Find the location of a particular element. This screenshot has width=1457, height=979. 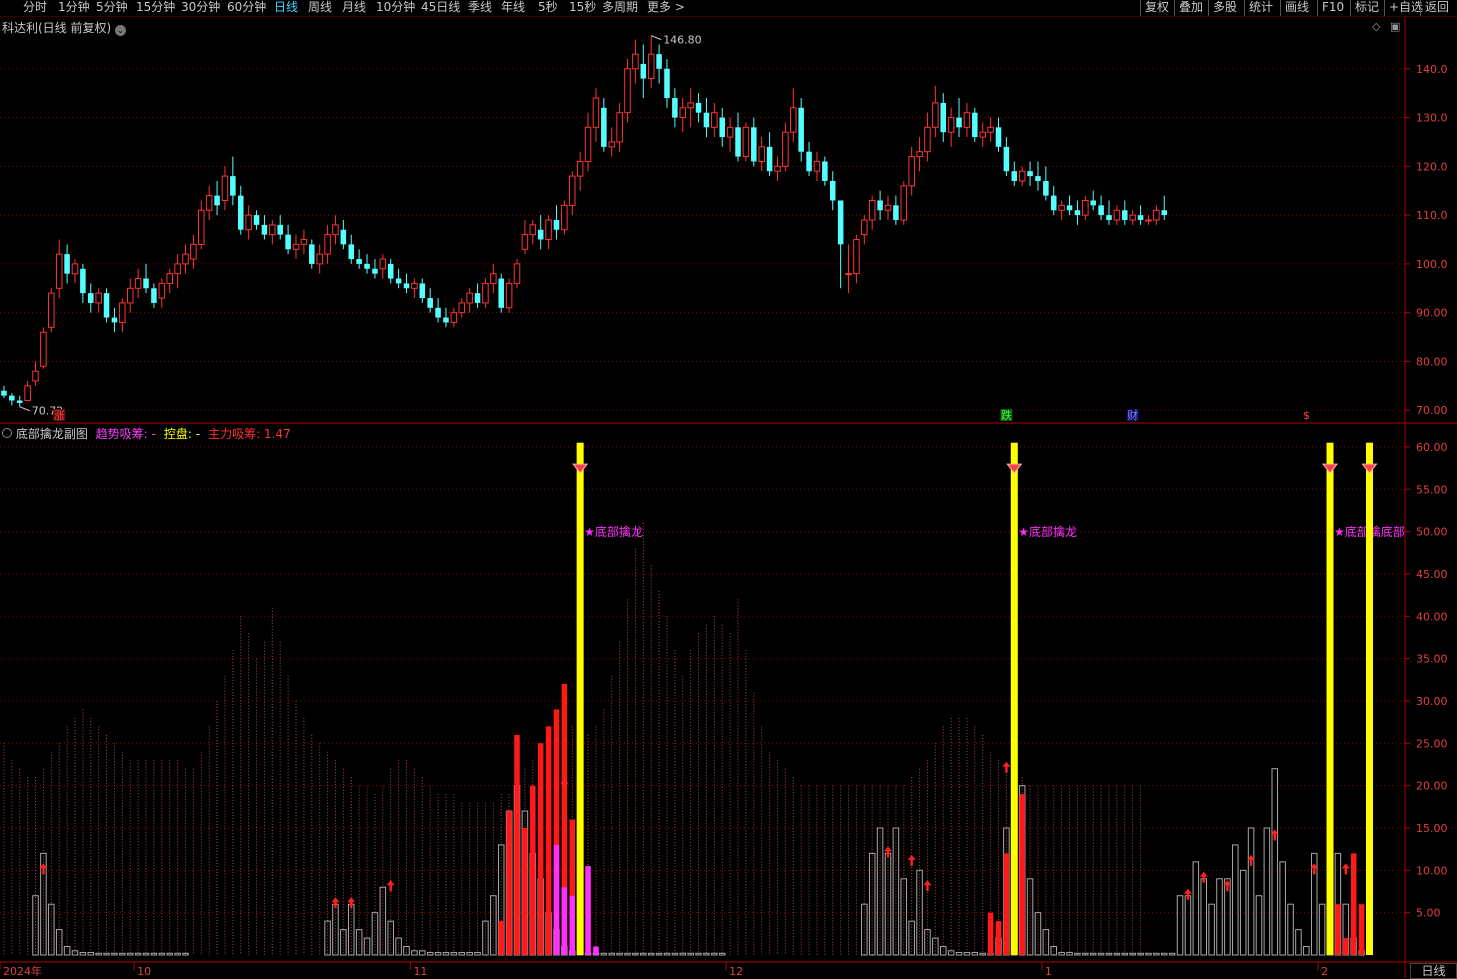

sub-y-tick-label: 35.00 is located at coordinates (1432, 659).